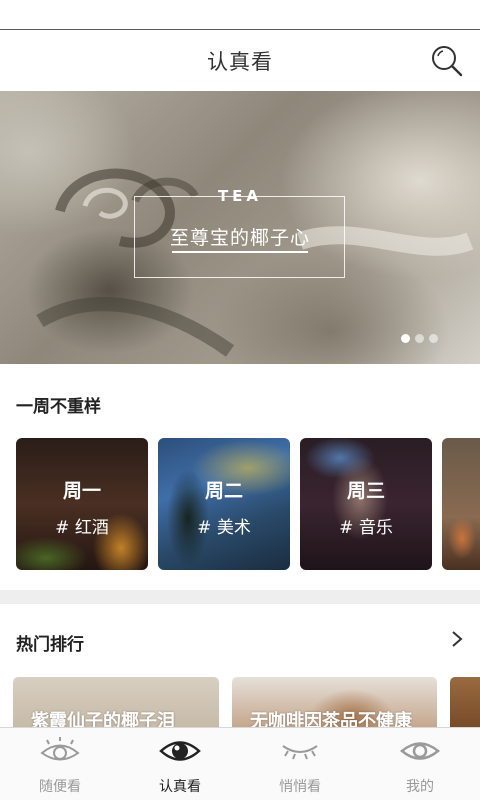 The image size is (480, 800). I want to click on banner-underline, so click(240, 252).